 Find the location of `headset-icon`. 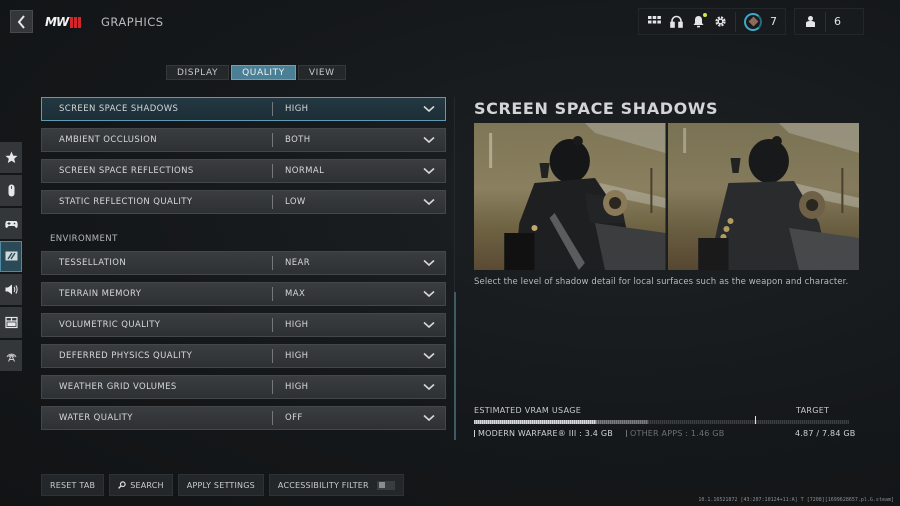

headset-icon is located at coordinates (676, 22).